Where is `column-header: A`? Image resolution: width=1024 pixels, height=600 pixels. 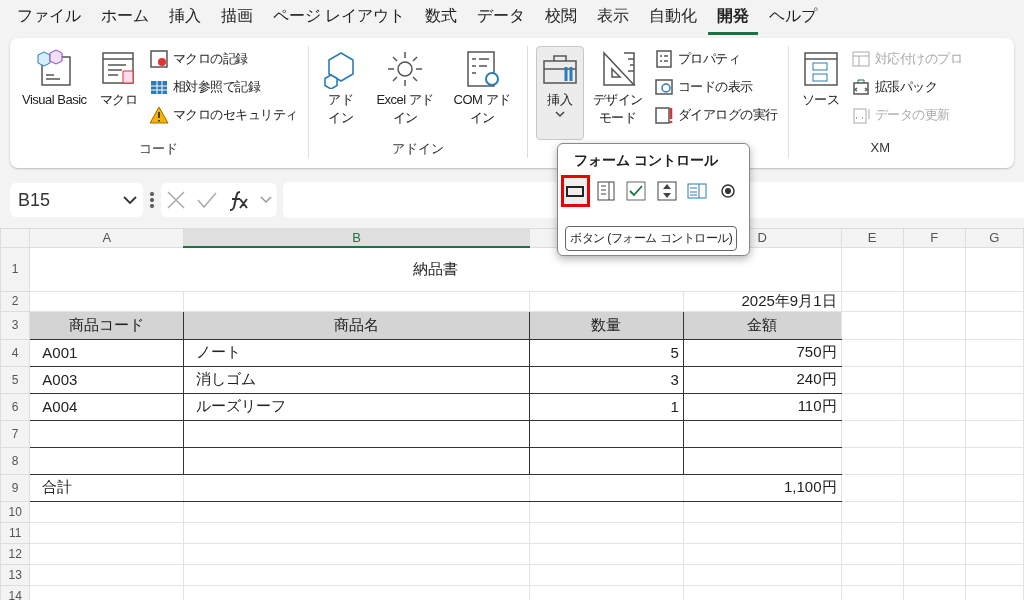 column-header: A is located at coordinates (106, 237).